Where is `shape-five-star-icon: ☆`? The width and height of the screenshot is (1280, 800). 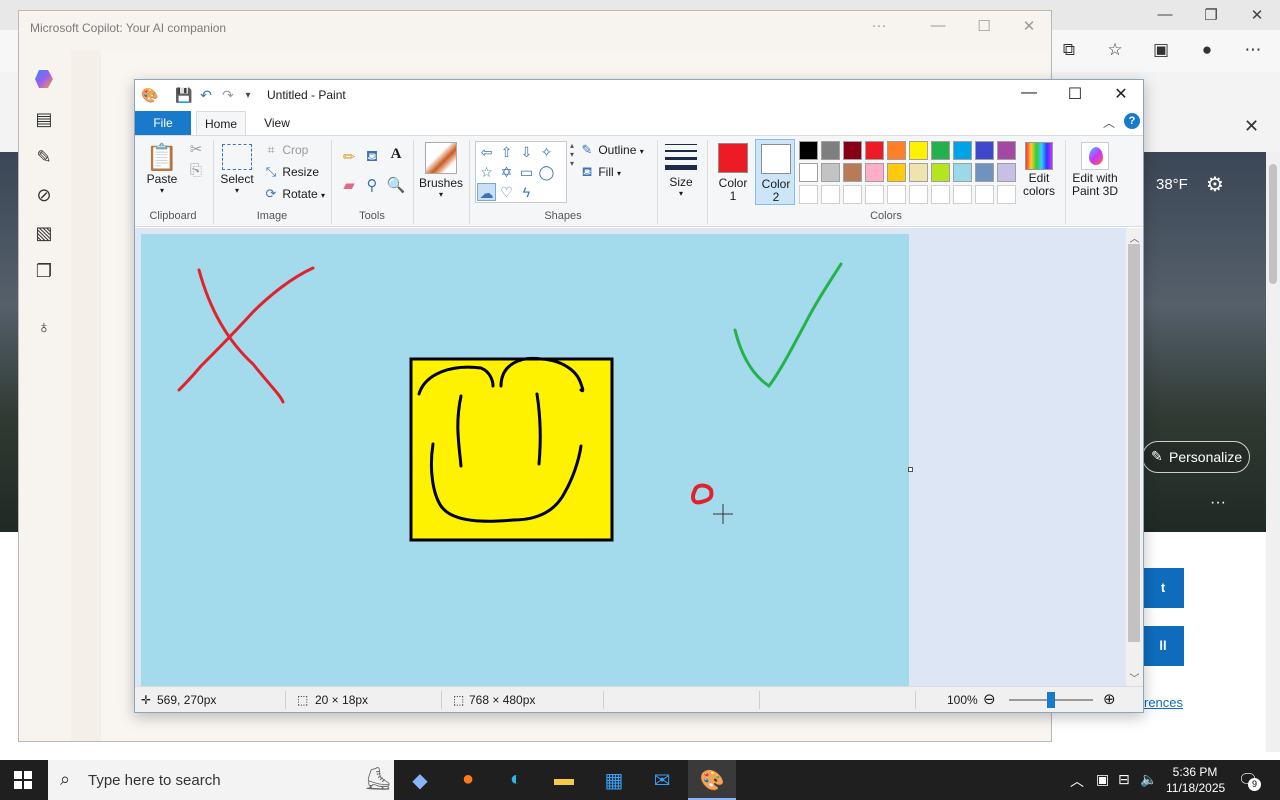
shape-five-star-icon: ☆ is located at coordinates (486, 172).